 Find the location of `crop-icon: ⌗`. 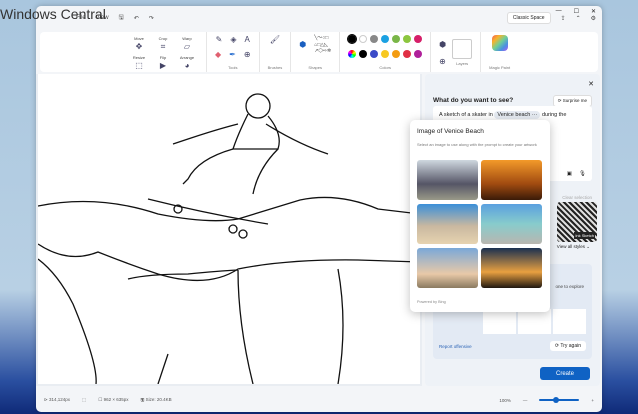

crop-icon: ⌗ is located at coordinates (163, 46).